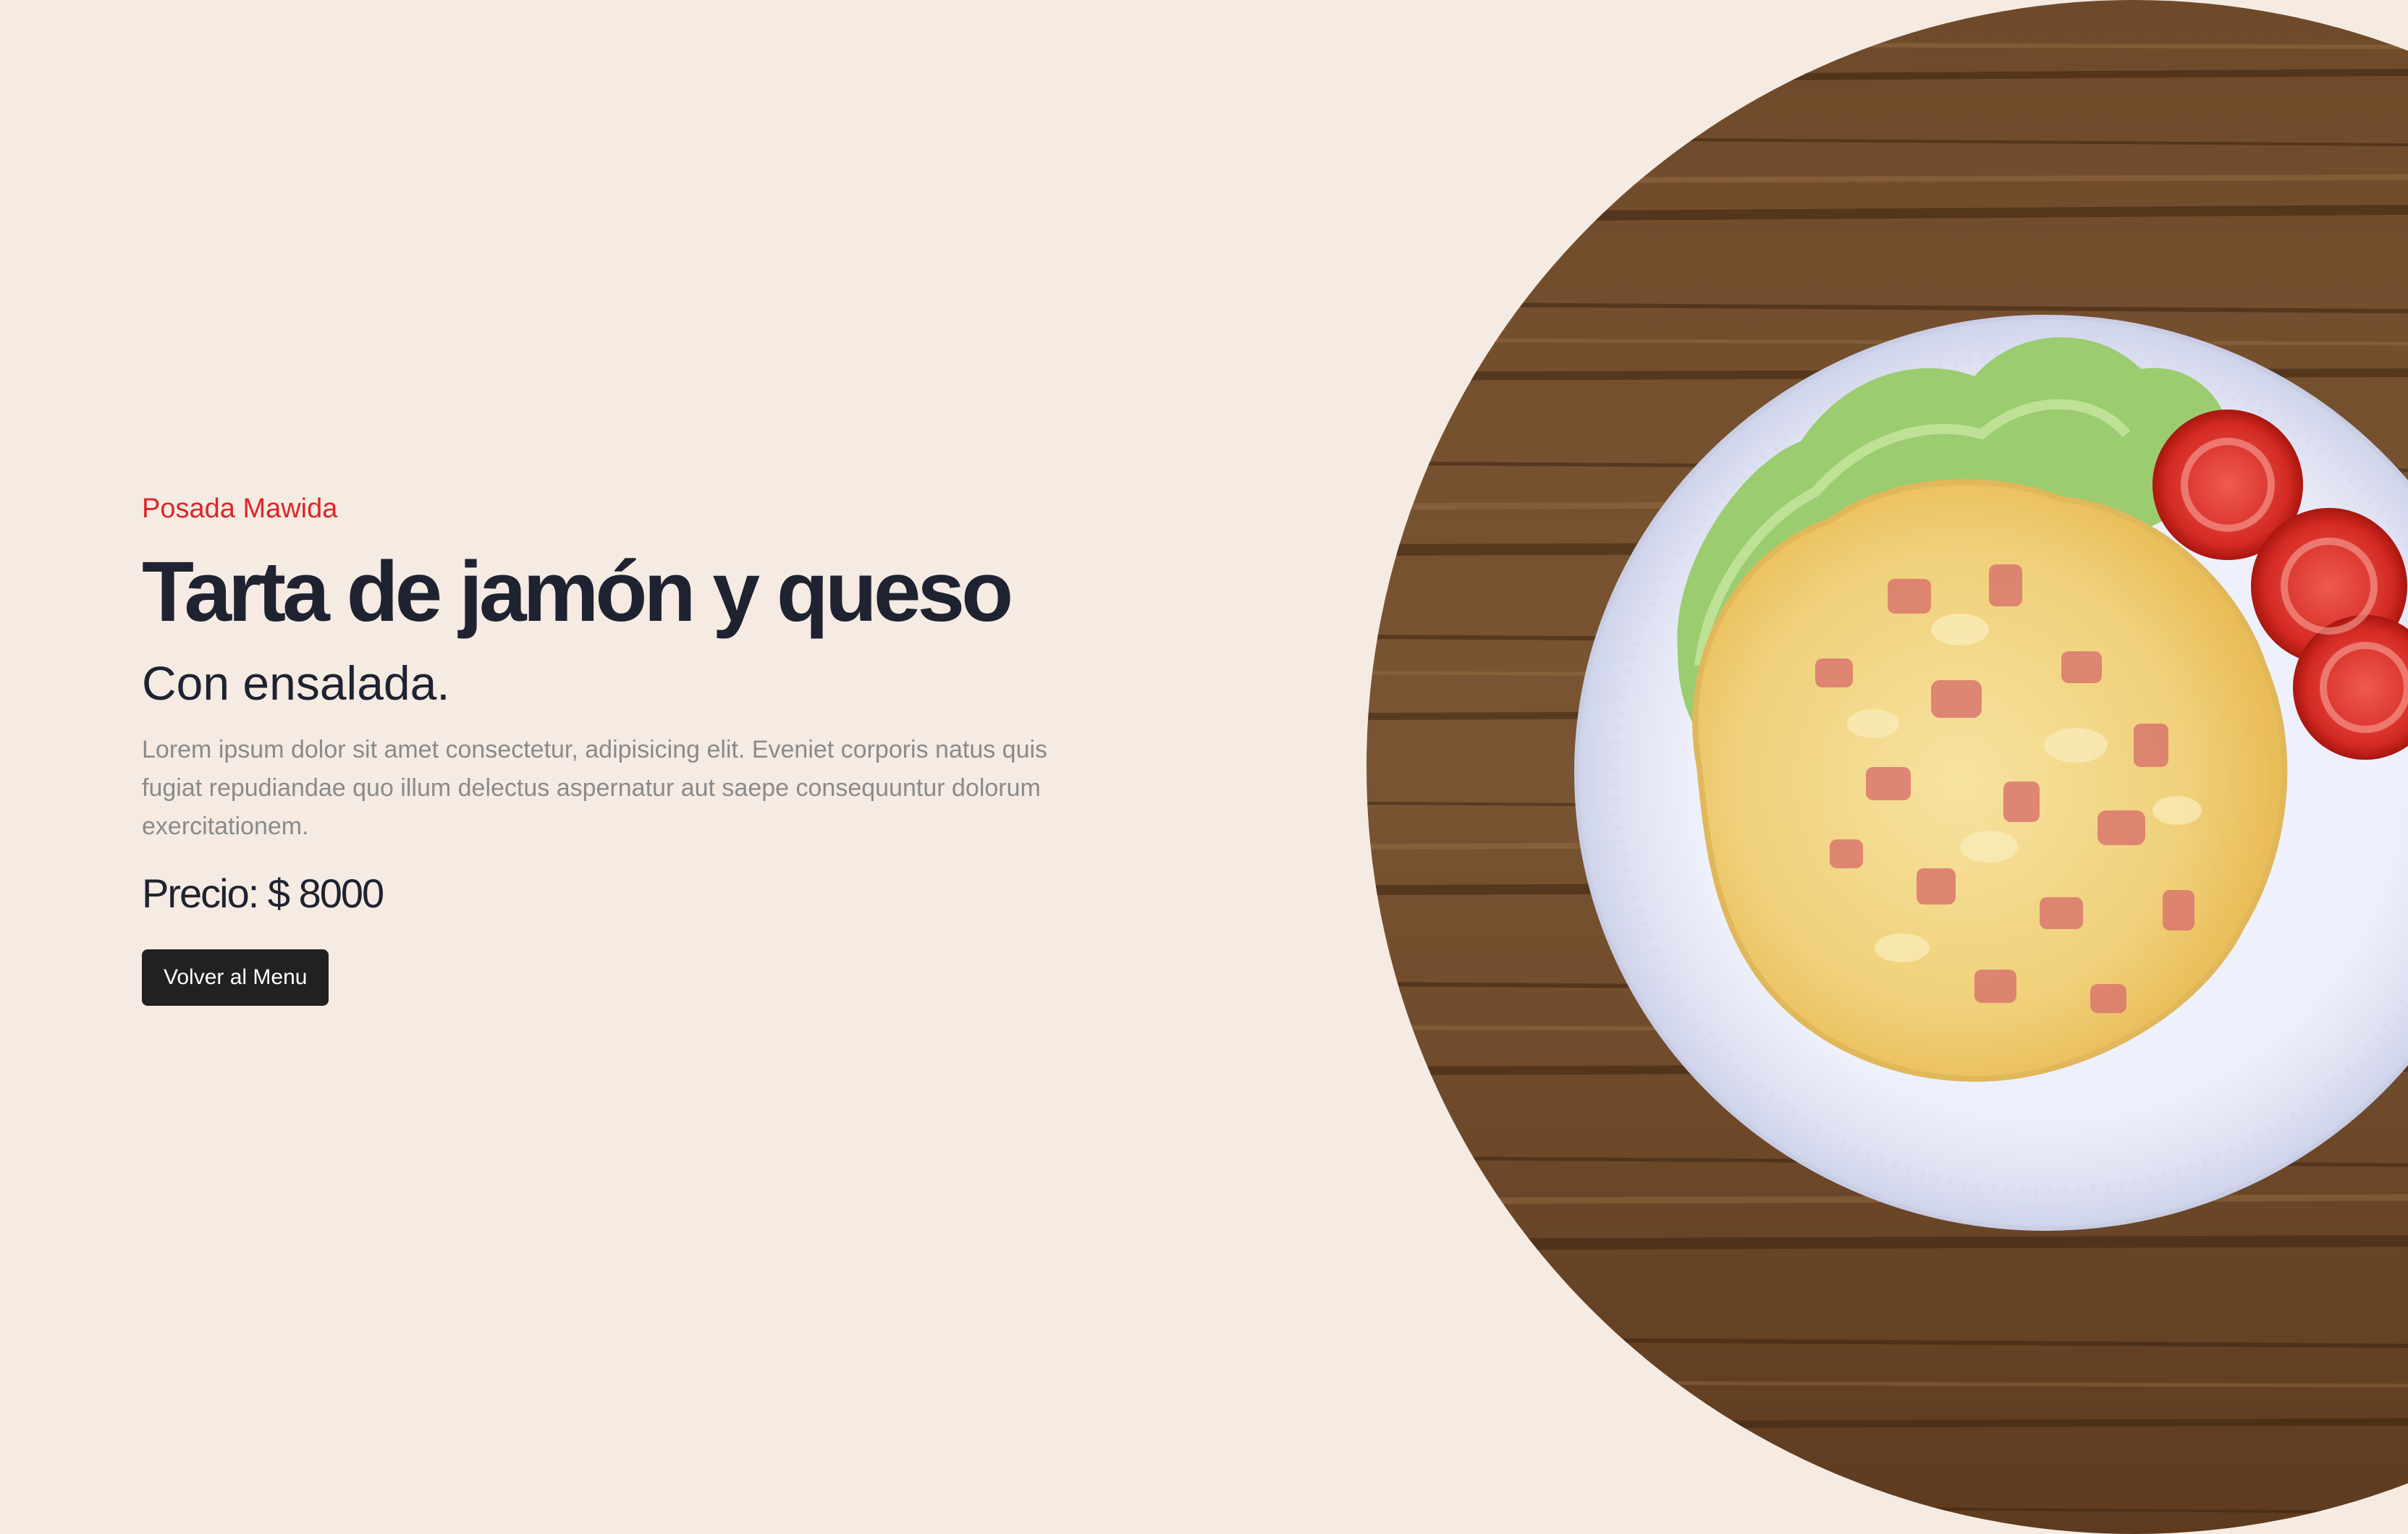 The width and height of the screenshot is (2408, 1534). I want to click on back-to-menu-button: Volver al Menu, so click(235, 978).